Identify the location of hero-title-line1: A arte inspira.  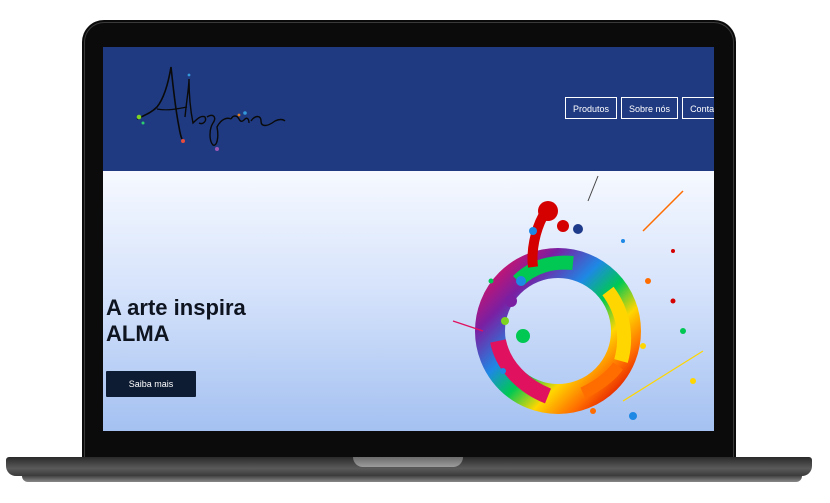
(176, 307).